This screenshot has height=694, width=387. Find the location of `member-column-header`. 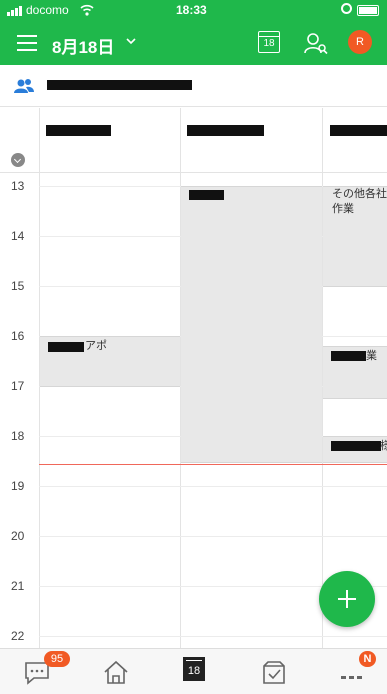

member-column-header is located at coordinates (193, 140).